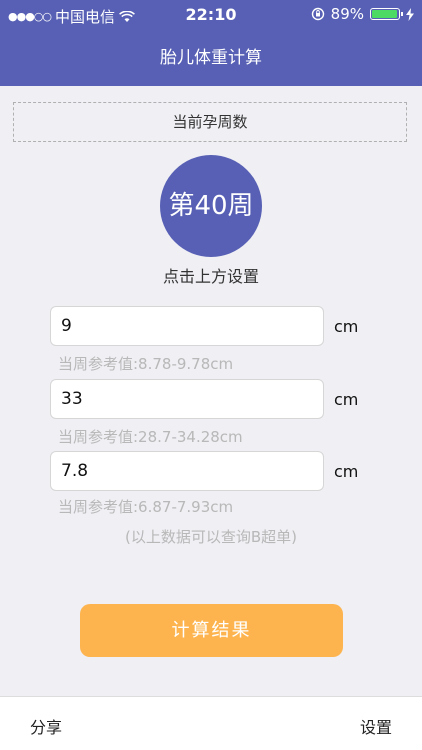 The image size is (422, 750). What do you see at coordinates (347, 14) in the screenshot?
I see `battery-percent: 89%` at bounding box center [347, 14].